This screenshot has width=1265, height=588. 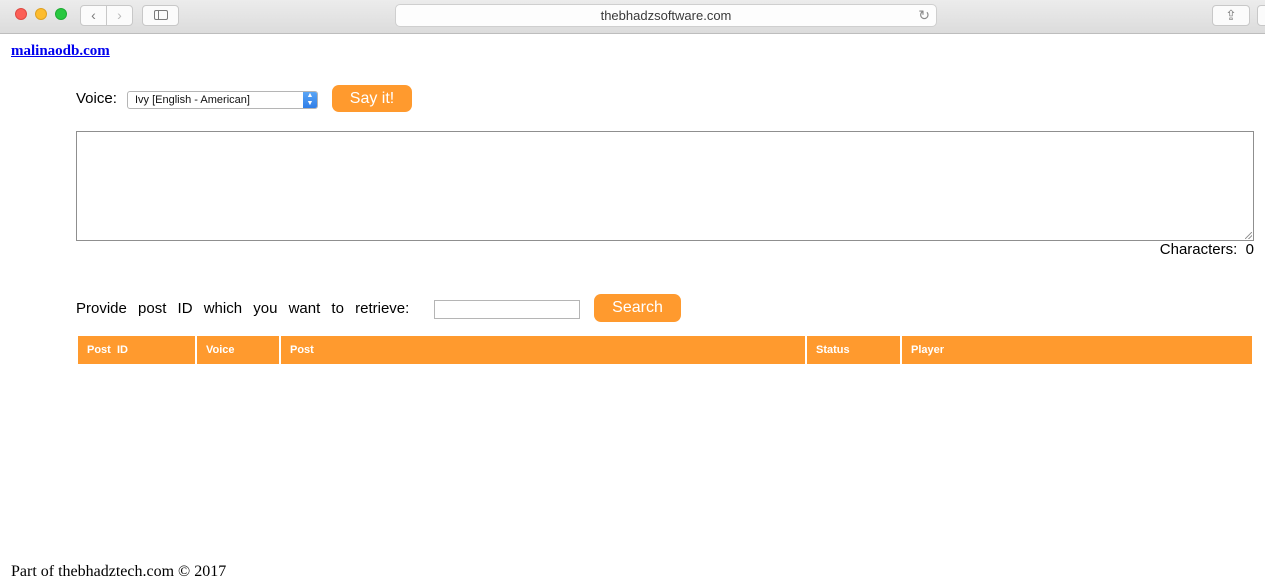 I want to click on post-id-input, so click(x=507, y=309).